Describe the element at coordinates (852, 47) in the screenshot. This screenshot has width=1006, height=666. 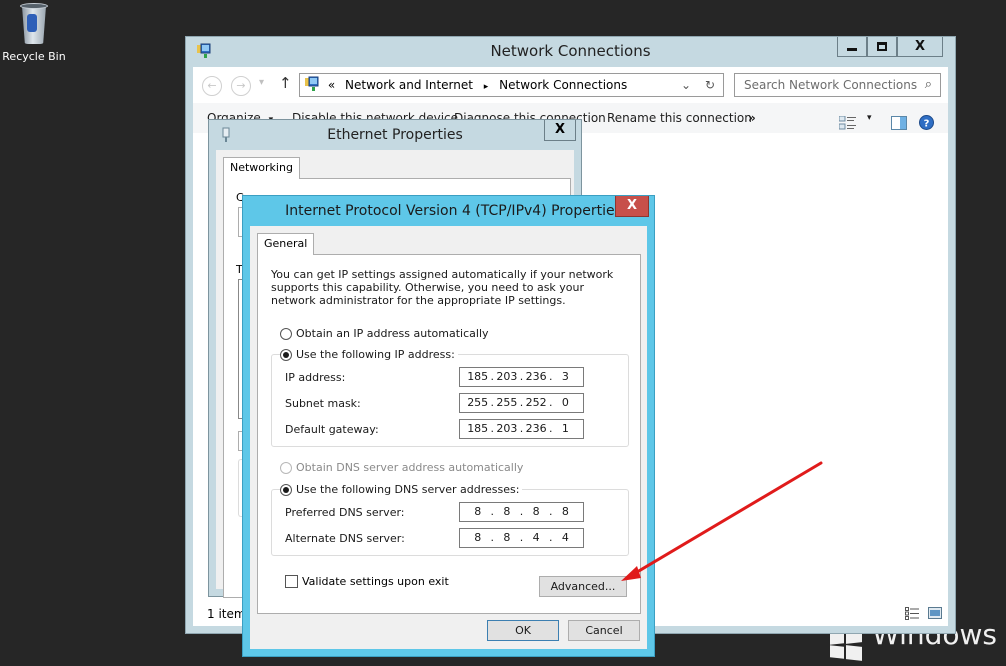
I see `minimize-button` at that location.